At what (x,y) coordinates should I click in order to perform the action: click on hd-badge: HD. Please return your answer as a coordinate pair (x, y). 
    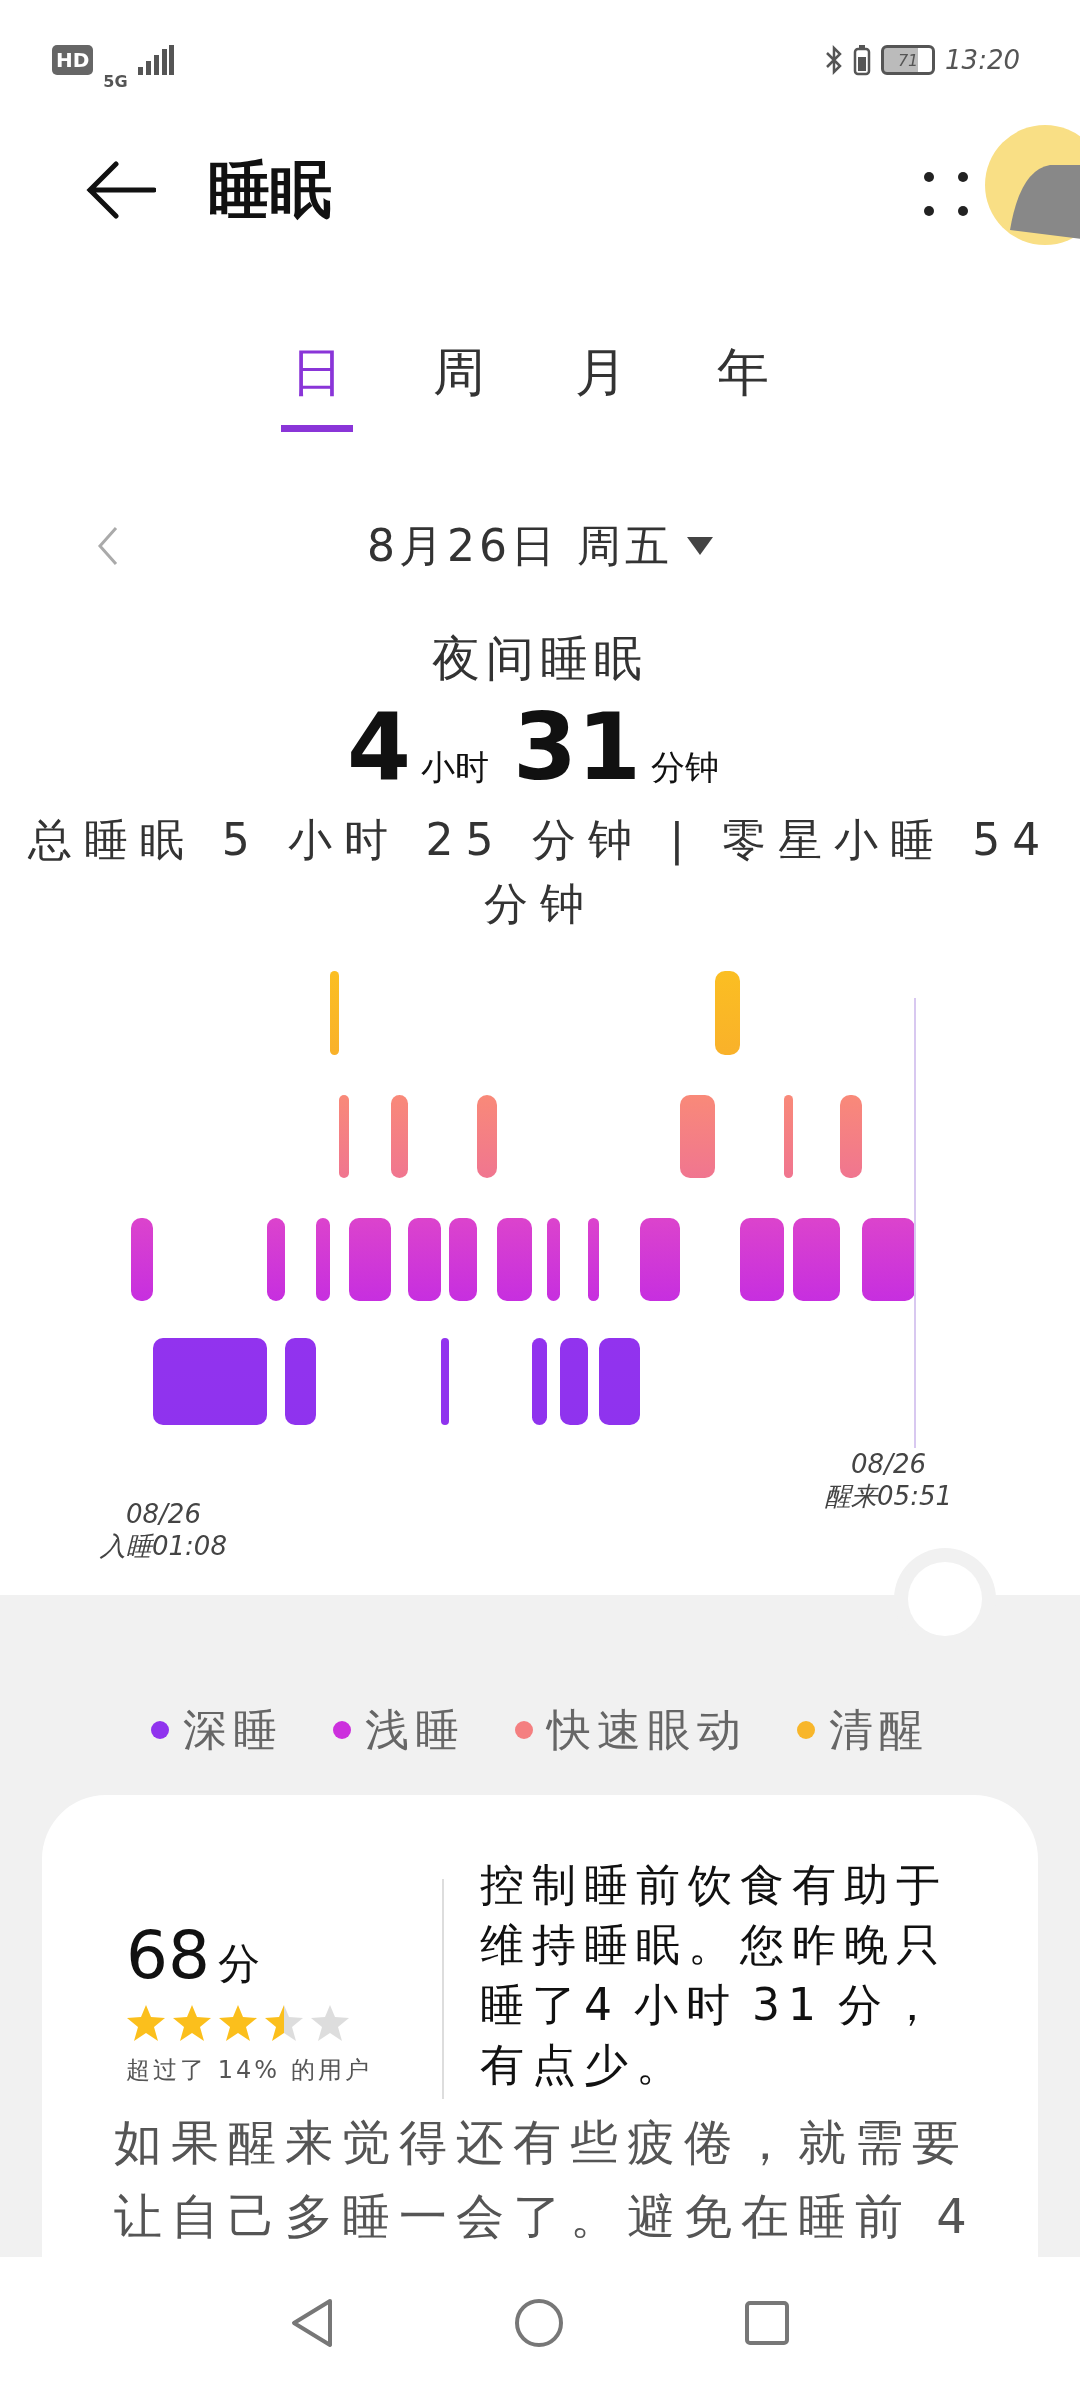
    Looking at the image, I should click on (73, 60).